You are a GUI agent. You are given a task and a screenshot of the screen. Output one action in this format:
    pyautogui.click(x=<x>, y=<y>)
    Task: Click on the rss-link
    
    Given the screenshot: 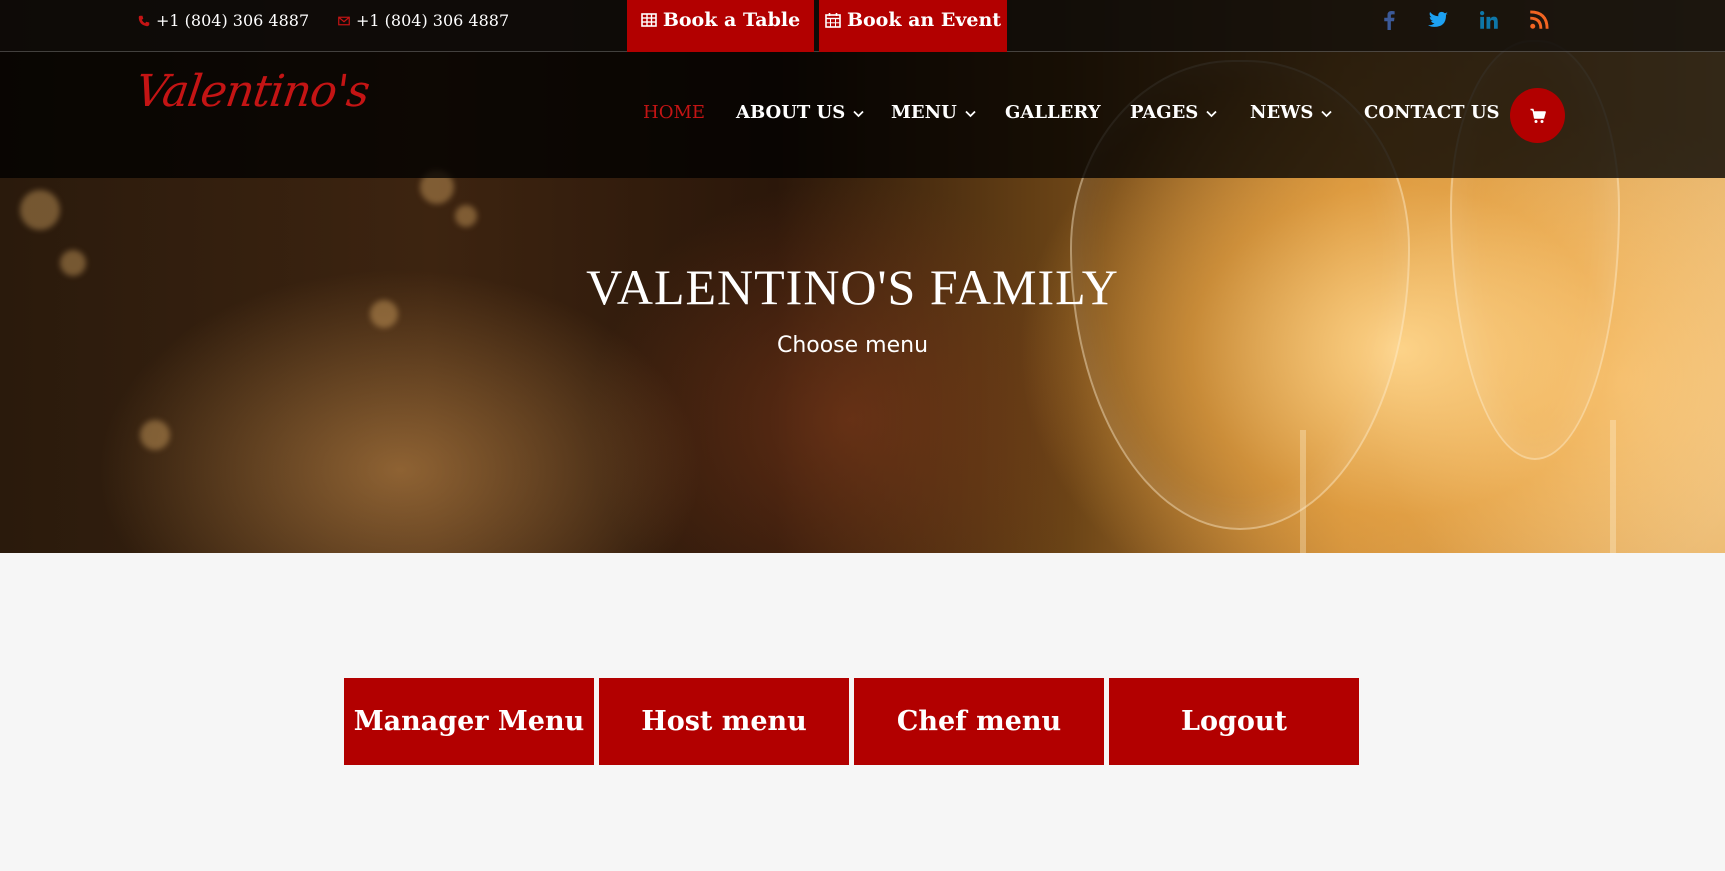 What is the action you would take?
    pyautogui.click(x=1539, y=20)
    